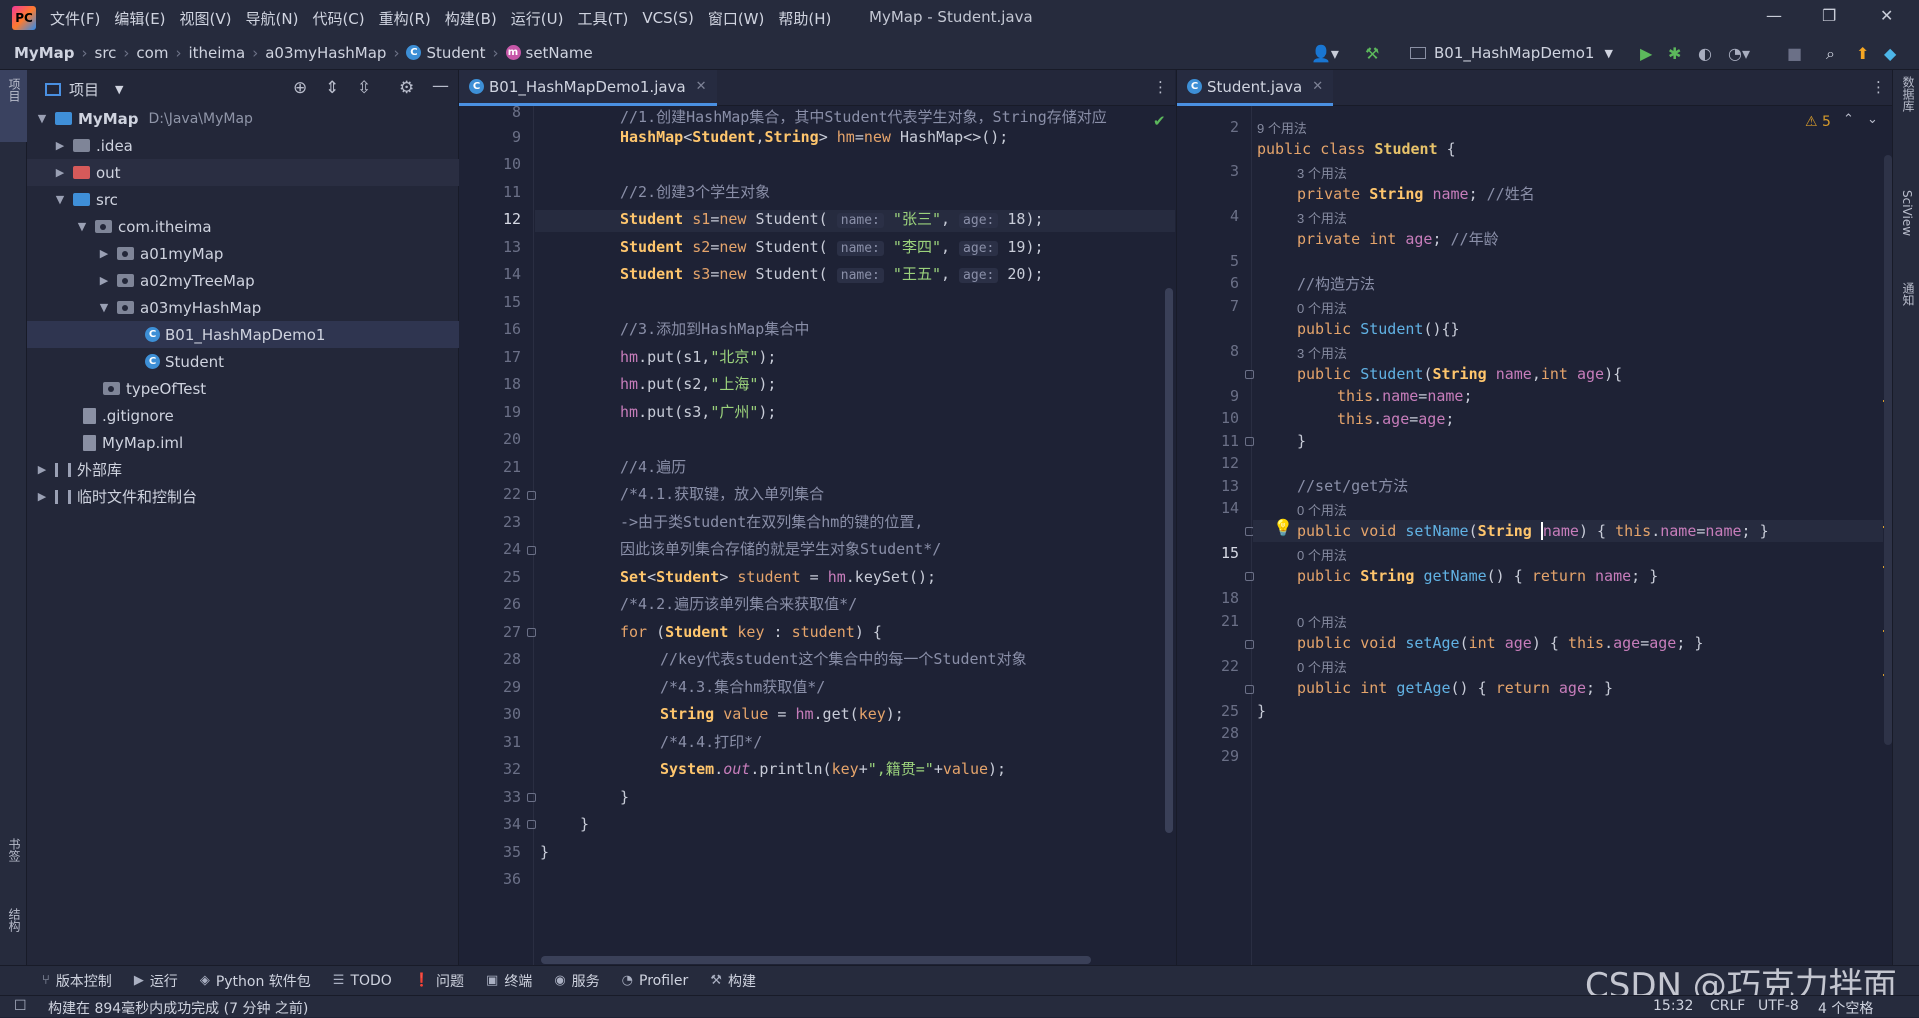 This screenshot has width=1919, height=1018. I want to click on tool-run: ▶ 运行, so click(156, 981).